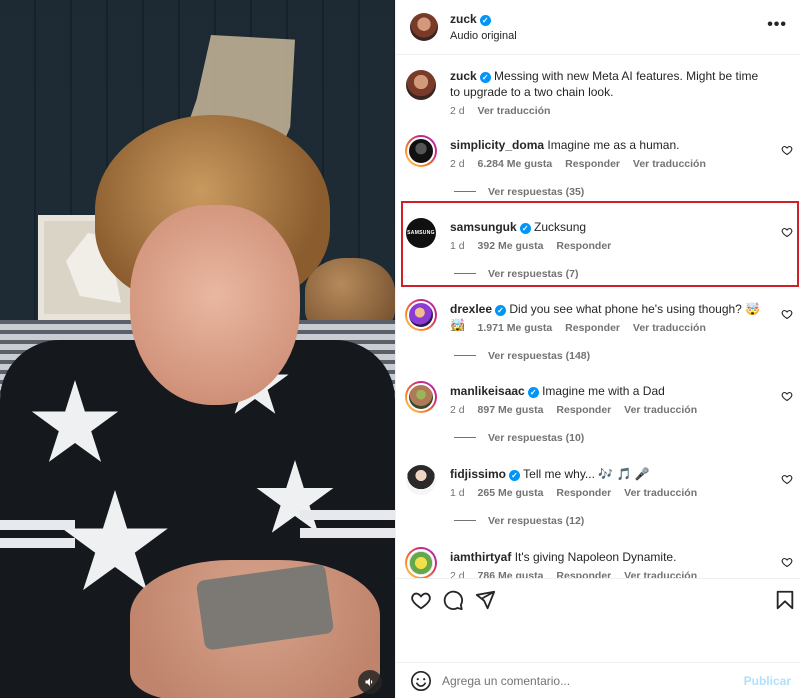  I want to click on comment-username: simplicity_doma, so click(497, 145).